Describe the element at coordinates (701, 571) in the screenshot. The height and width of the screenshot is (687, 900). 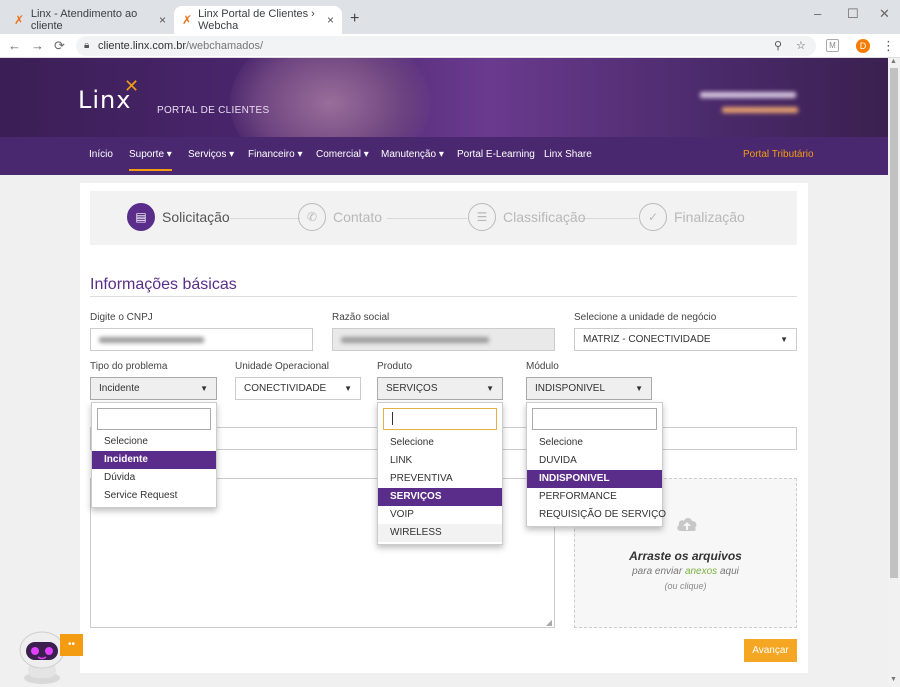
I see `anexos-link: anexos` at that location.